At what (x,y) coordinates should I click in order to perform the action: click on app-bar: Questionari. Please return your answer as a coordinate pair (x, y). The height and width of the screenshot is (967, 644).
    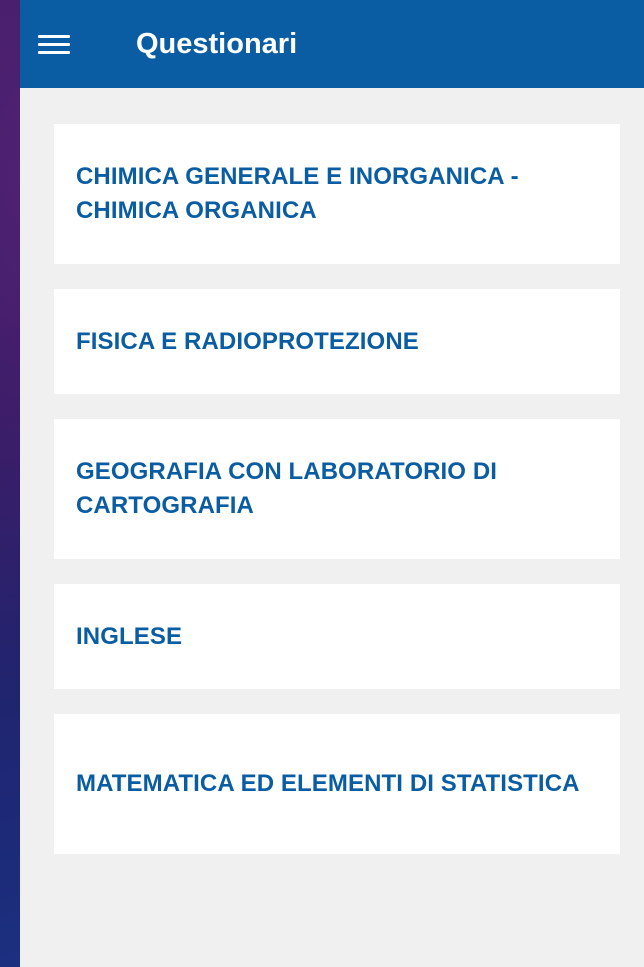
    Looking at the image, I should click on (332, 44).